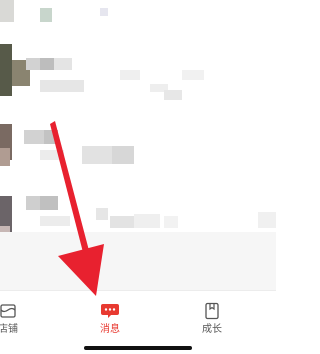  I want to click on list-background, so click(138, 261).